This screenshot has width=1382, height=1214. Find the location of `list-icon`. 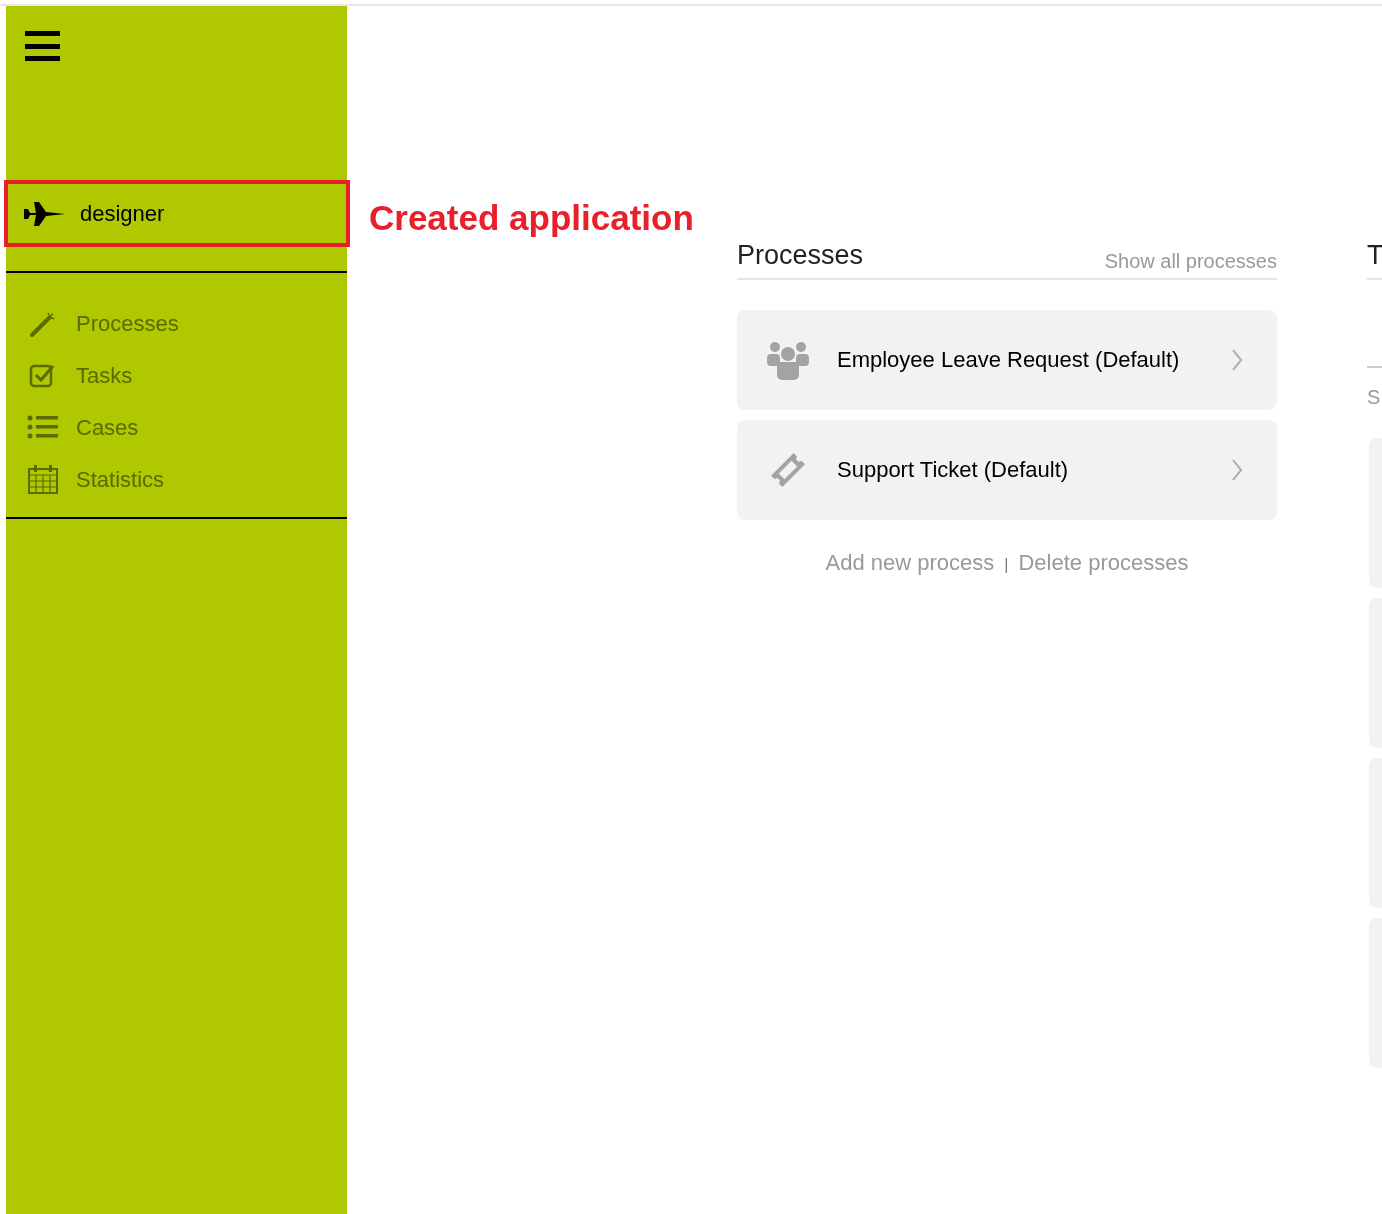

list-icon is located at coordinates (43, 427).